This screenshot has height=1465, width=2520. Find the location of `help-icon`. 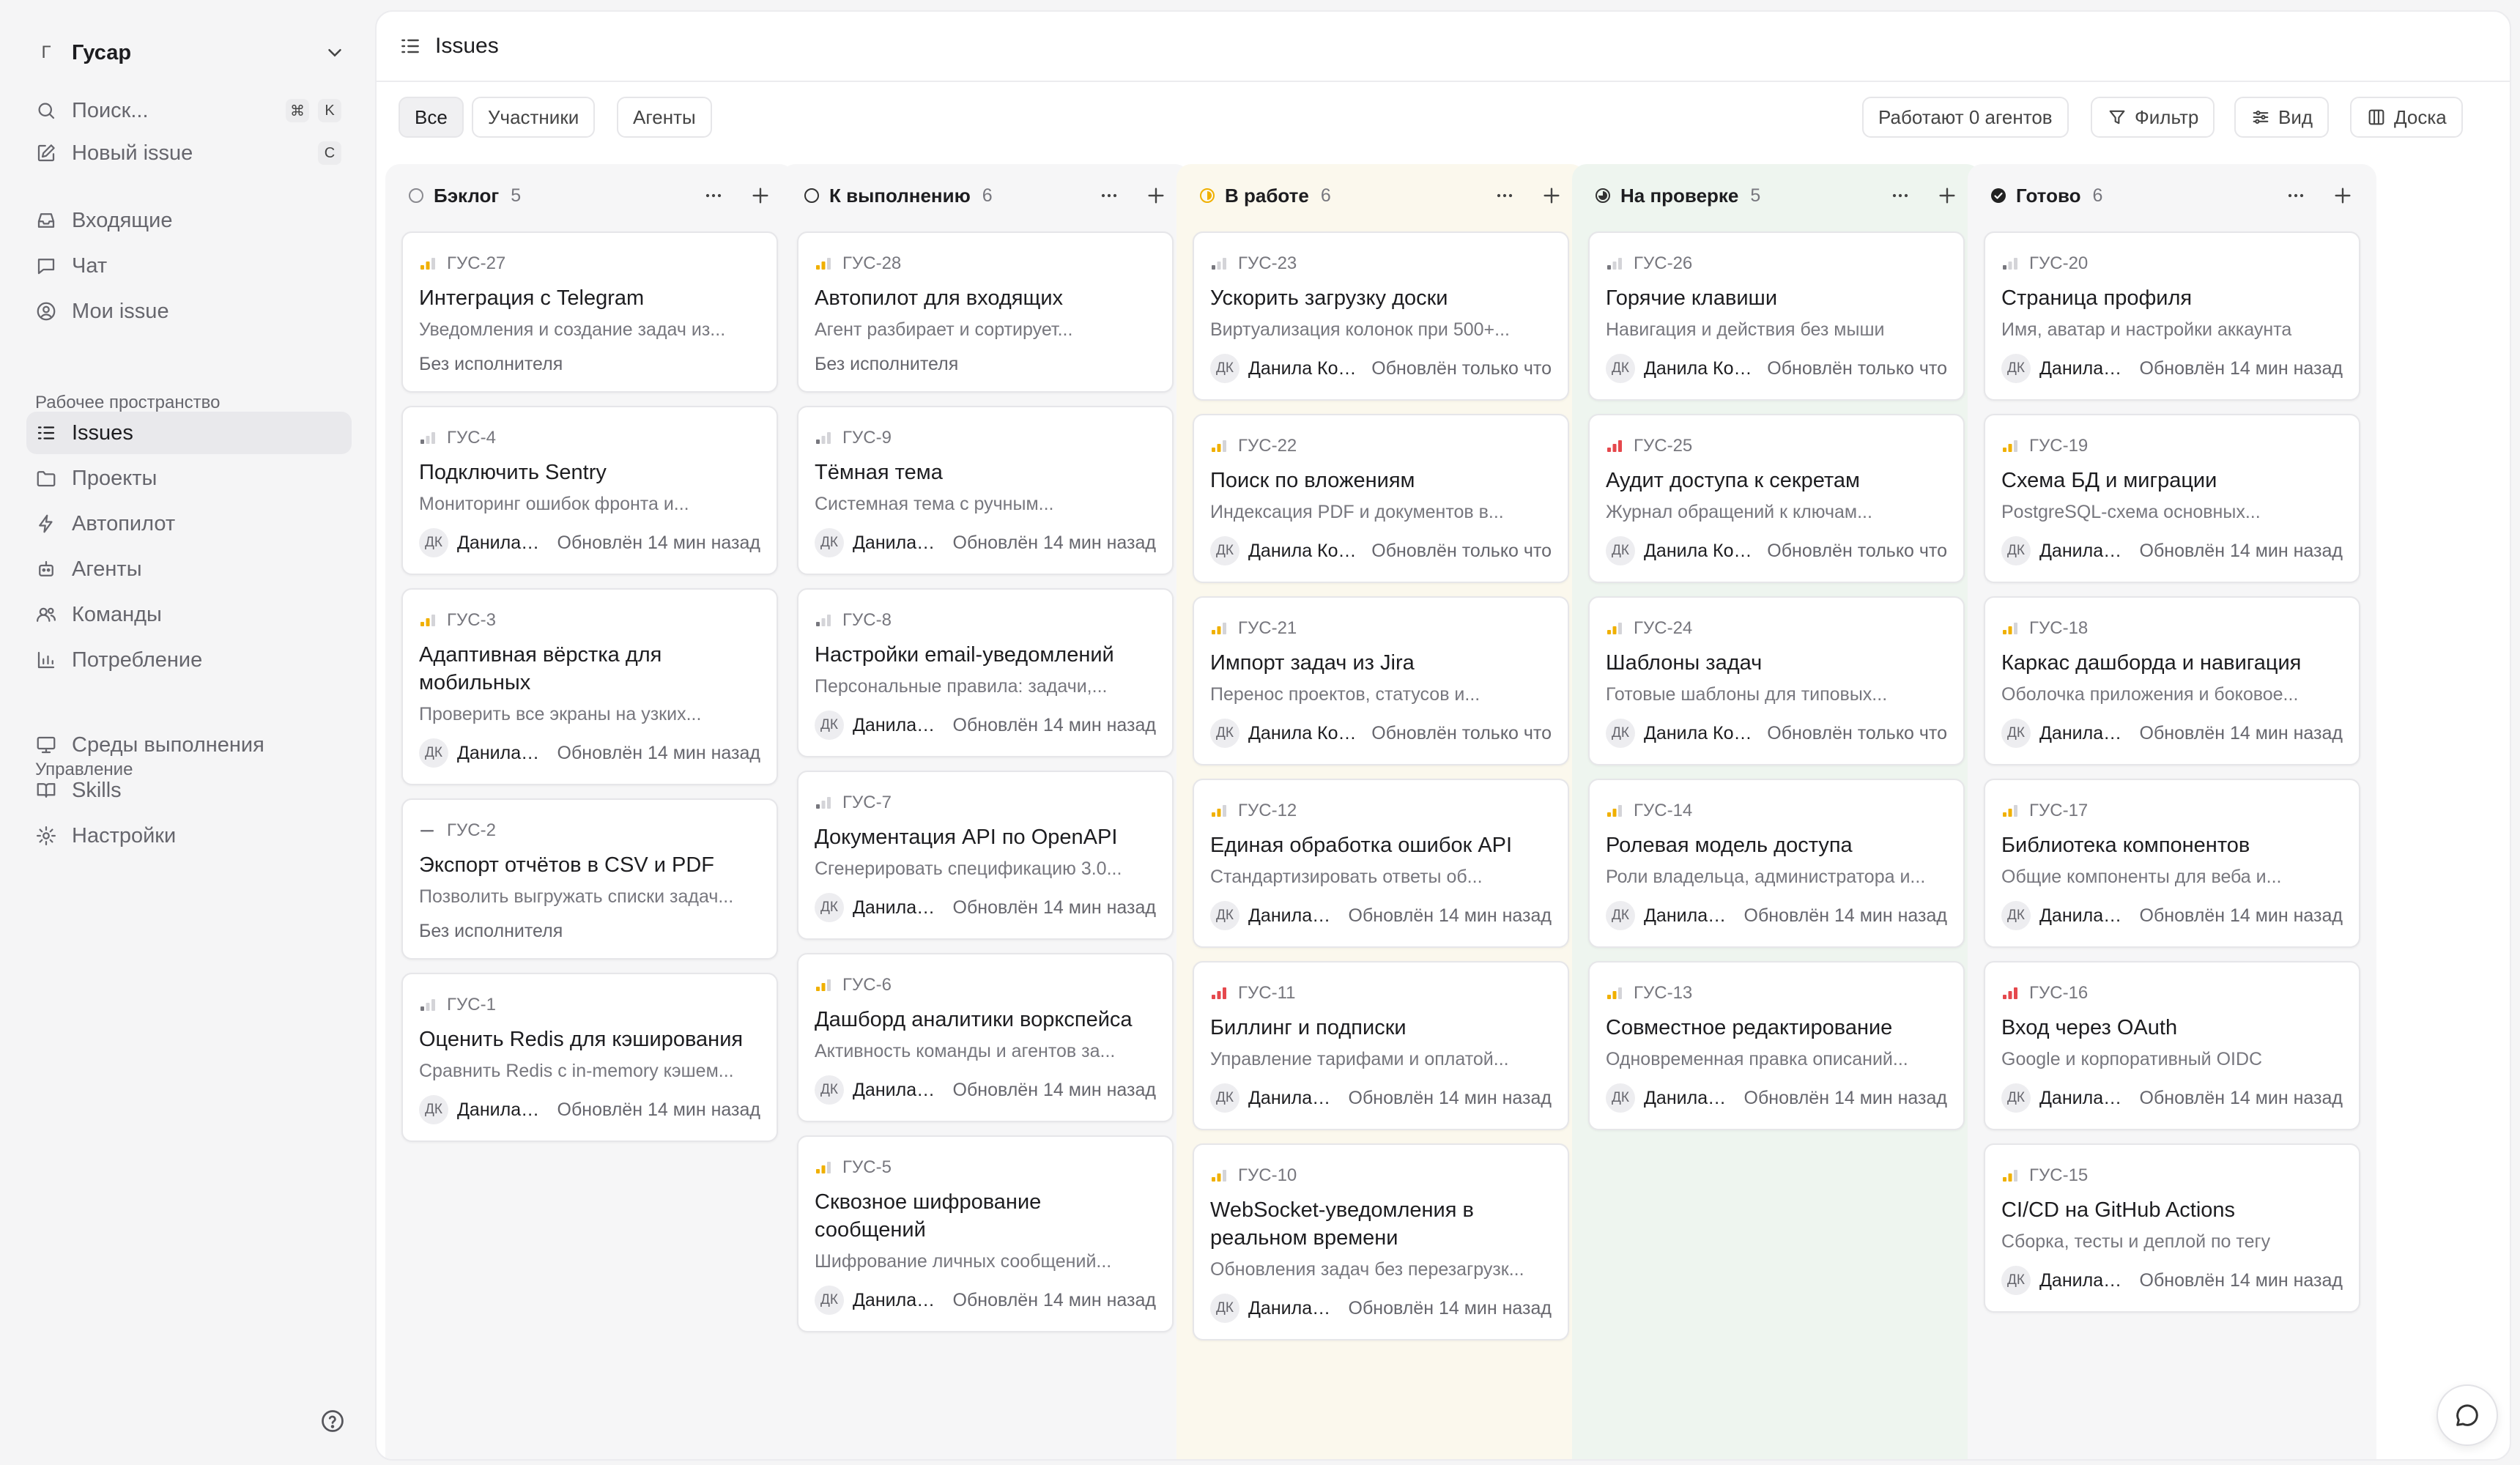

help-icon is located at coordinates (332, 1421).